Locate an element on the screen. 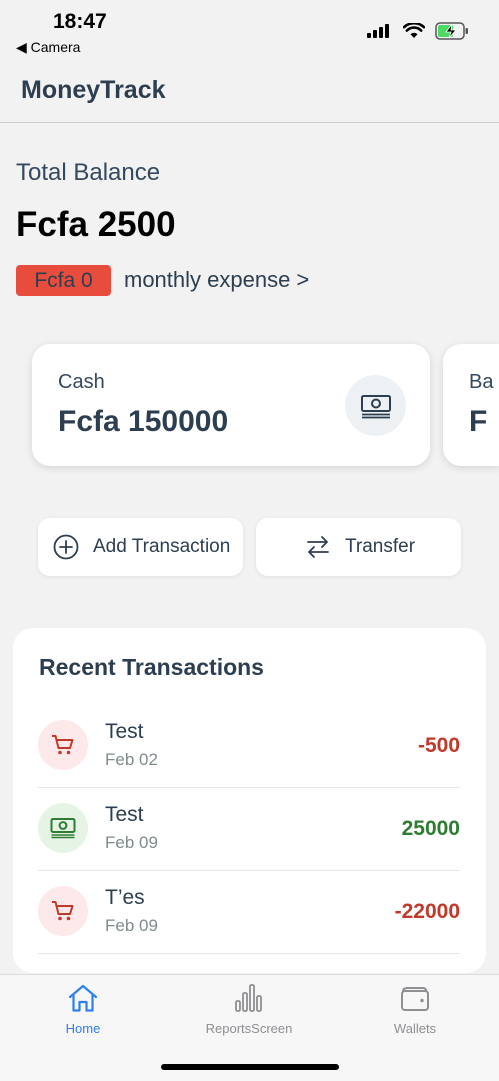 This screenshot has width=499, height=1081. home-indicator is located at coordinates (250, 1067).